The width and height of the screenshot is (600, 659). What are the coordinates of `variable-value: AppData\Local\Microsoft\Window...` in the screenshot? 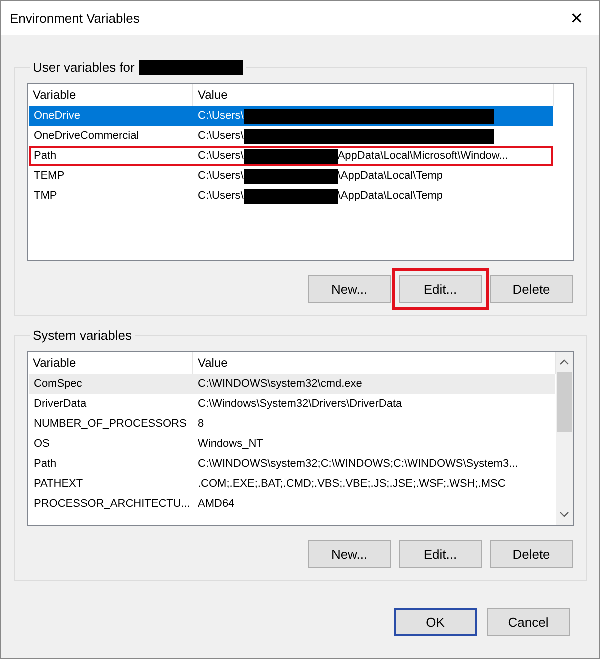 It's located at (423, 156).